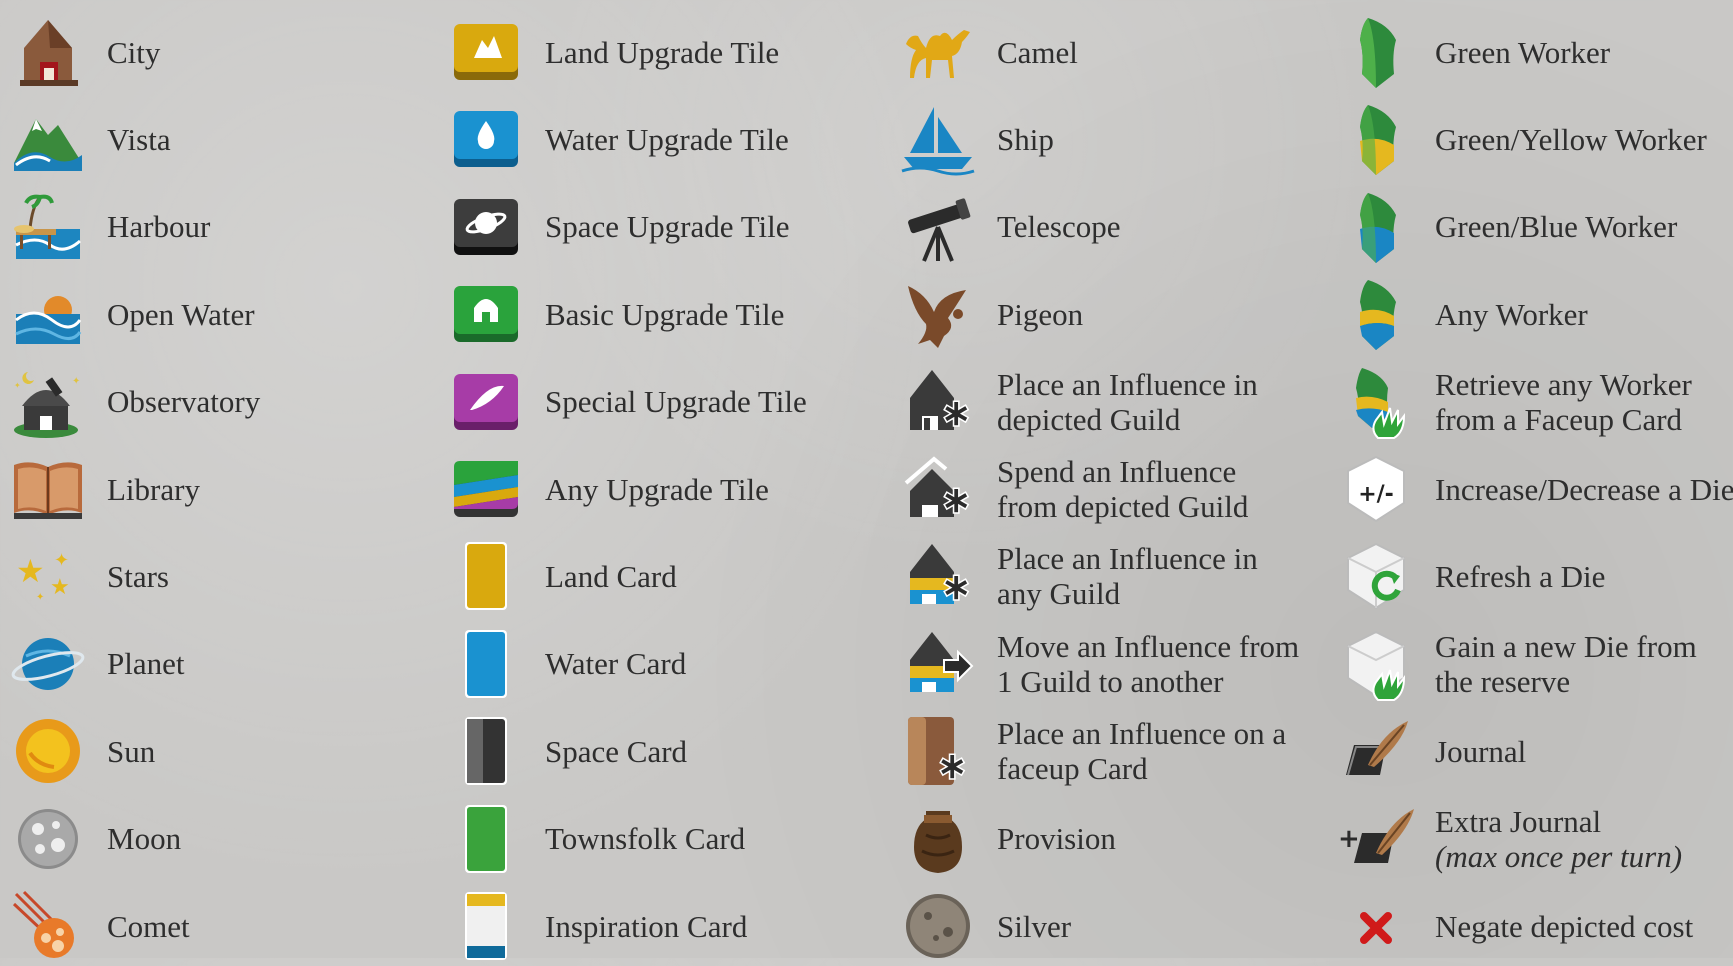  Describe the element at coordinates (48, 402) in the screenshot. I see `observatory-icon: ✦ ✦` at that location.